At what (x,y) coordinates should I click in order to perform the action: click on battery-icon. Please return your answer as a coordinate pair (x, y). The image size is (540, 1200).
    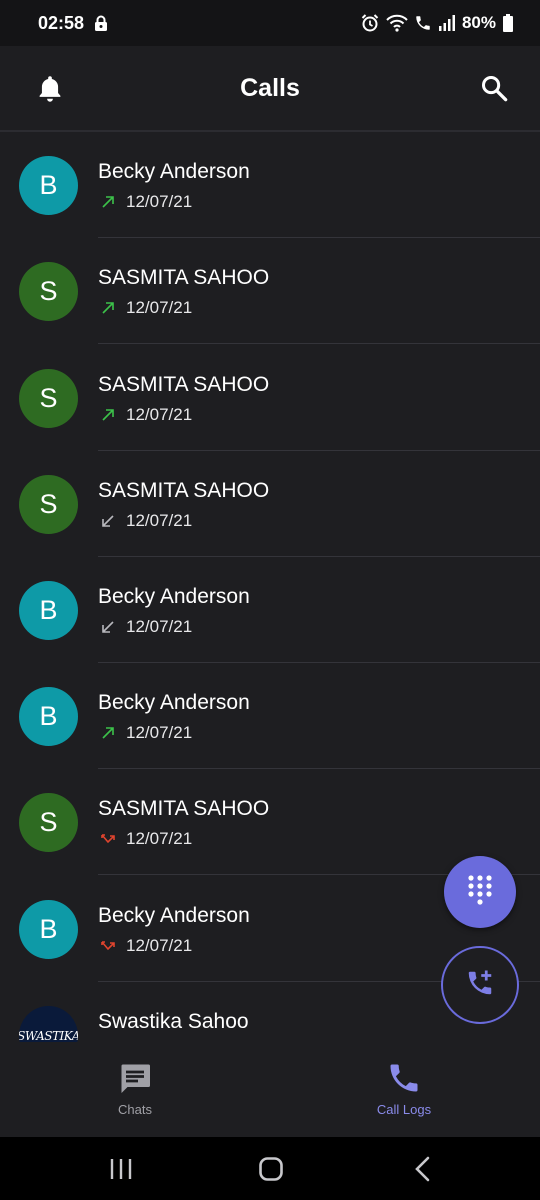
    Looking at the image, I should click on (508, 23).